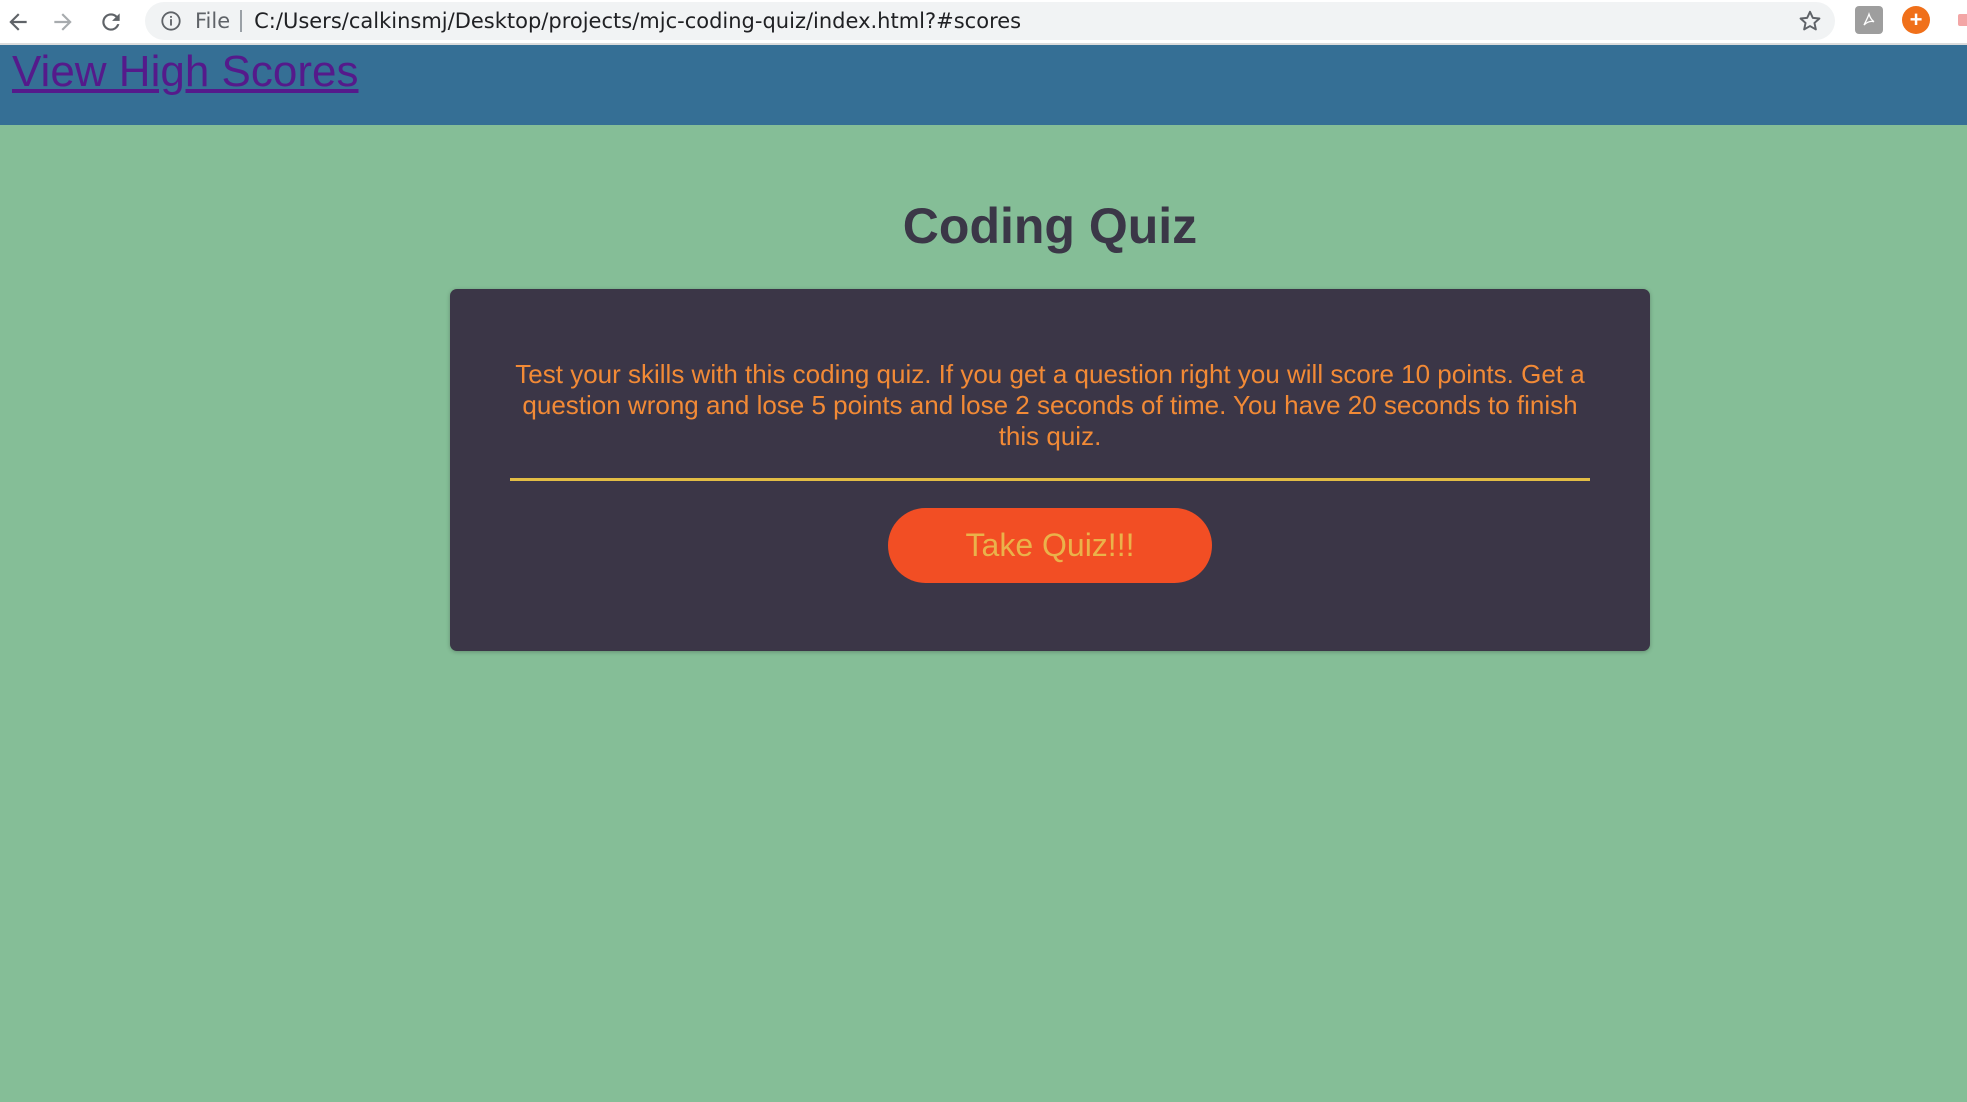  Describe the element at coordinates (1050, 226) in the screenshot. I see `page-title: Coding Quiz` at that location.